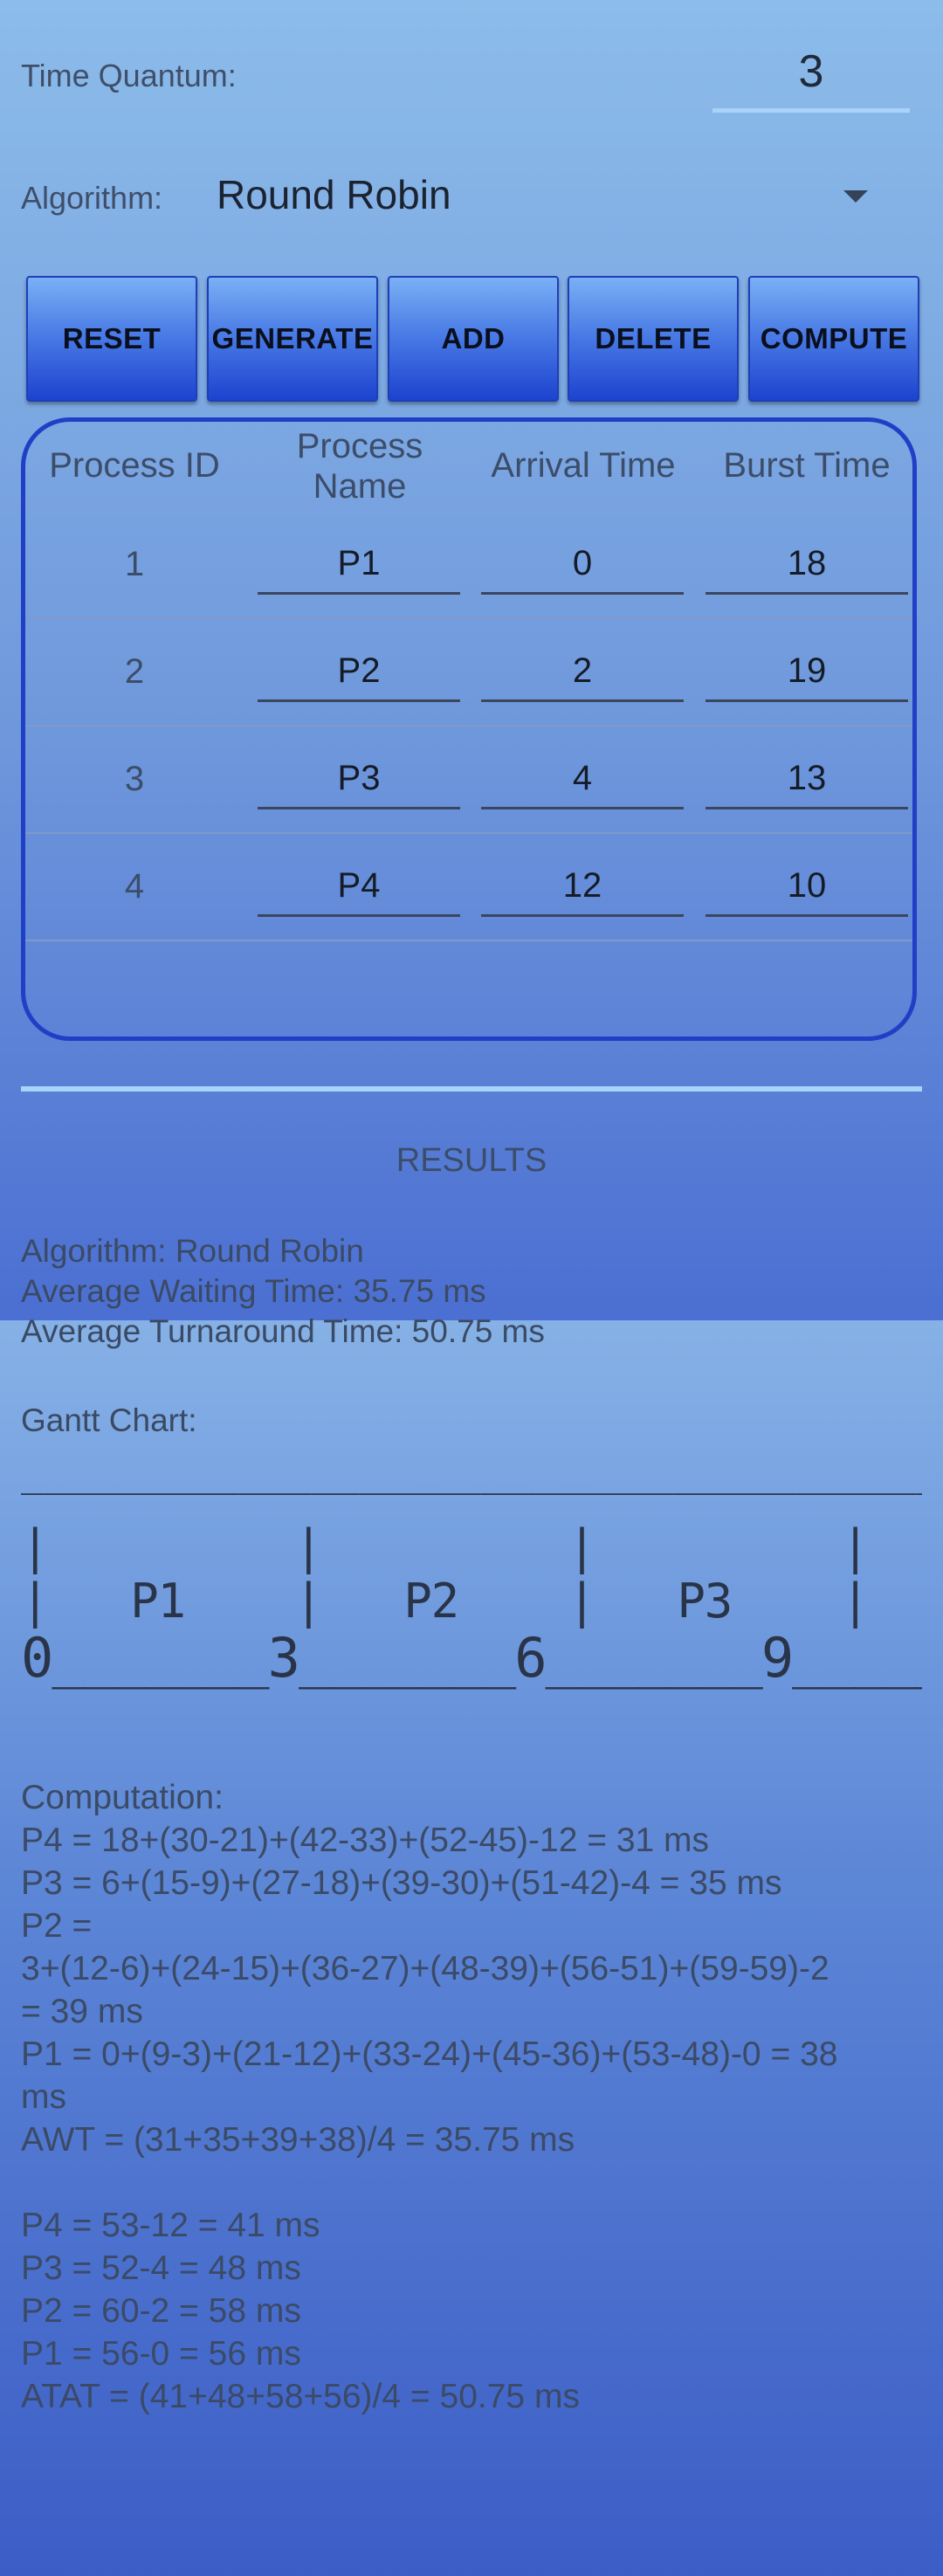  Describe the element at coordinates (135, 671) in the screenshot. I see `row-2-process-id: 2` at that location.